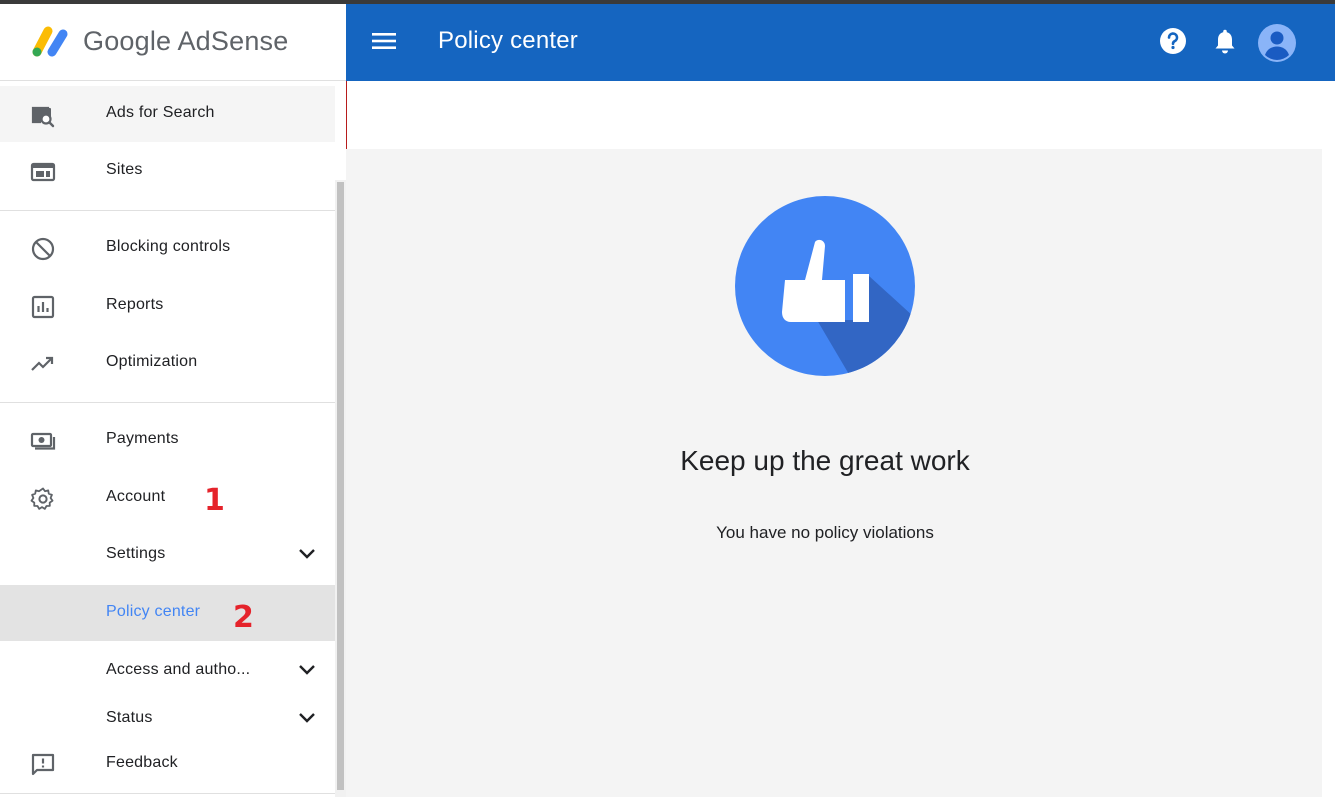  I want to click on search-ads-icon, so click(43, 117).